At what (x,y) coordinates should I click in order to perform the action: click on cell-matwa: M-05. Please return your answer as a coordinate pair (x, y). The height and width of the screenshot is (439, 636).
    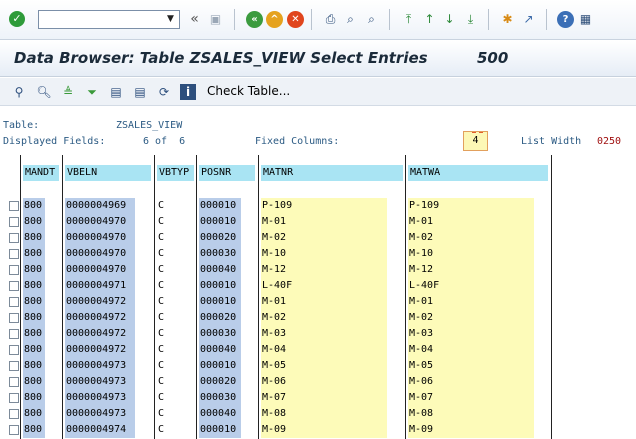
    Looking at the image, I should click on (471, 366).